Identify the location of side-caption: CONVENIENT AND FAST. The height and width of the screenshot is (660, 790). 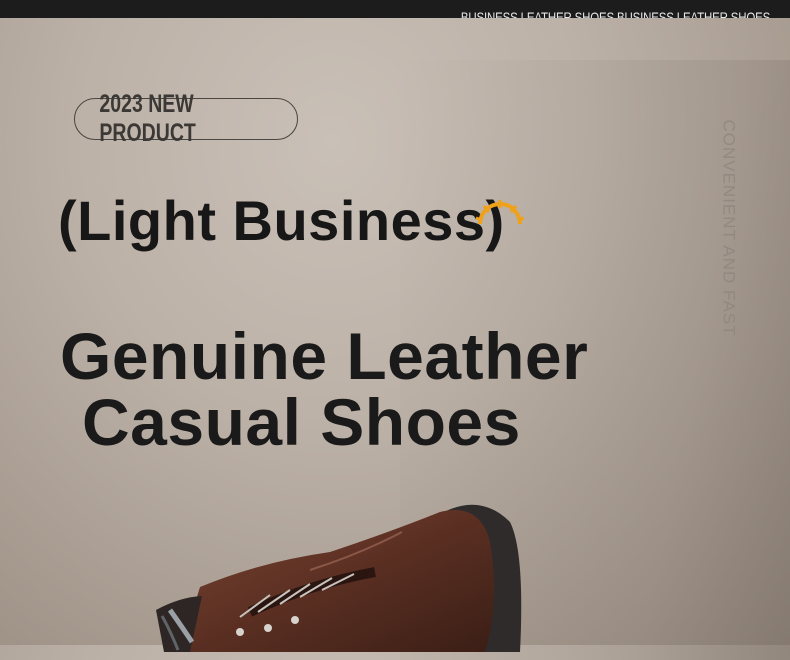
(729, 227).